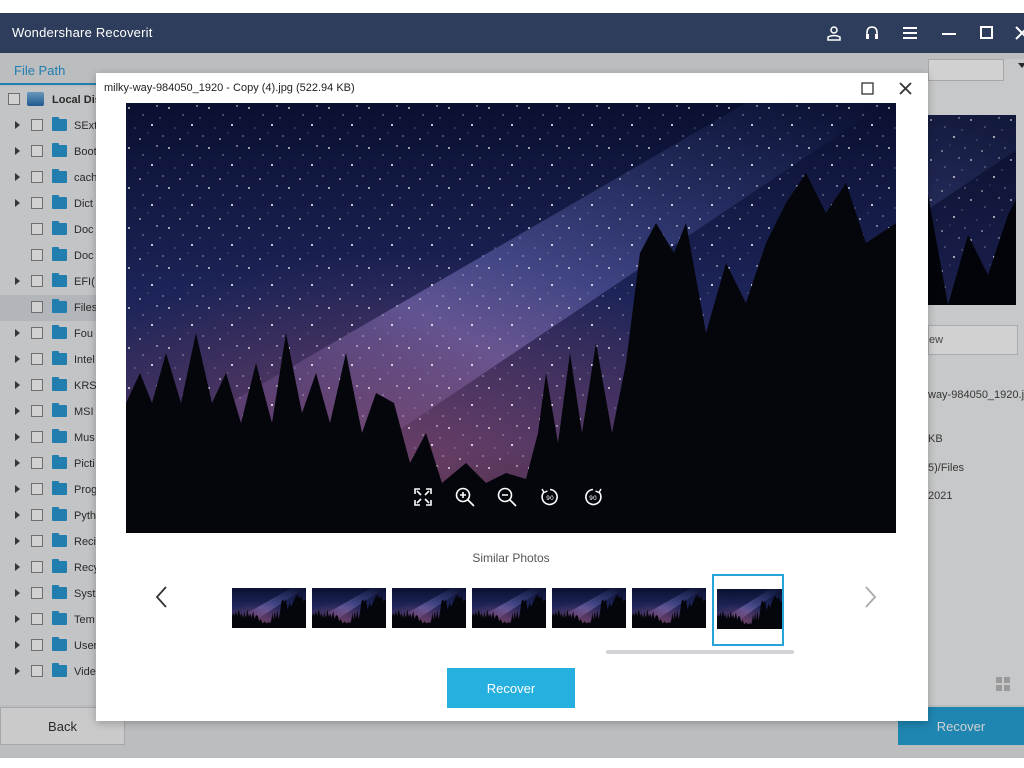  Describe the element at coordinates (987, 33) in the screenshot. I see `maximize-icon` at that location.